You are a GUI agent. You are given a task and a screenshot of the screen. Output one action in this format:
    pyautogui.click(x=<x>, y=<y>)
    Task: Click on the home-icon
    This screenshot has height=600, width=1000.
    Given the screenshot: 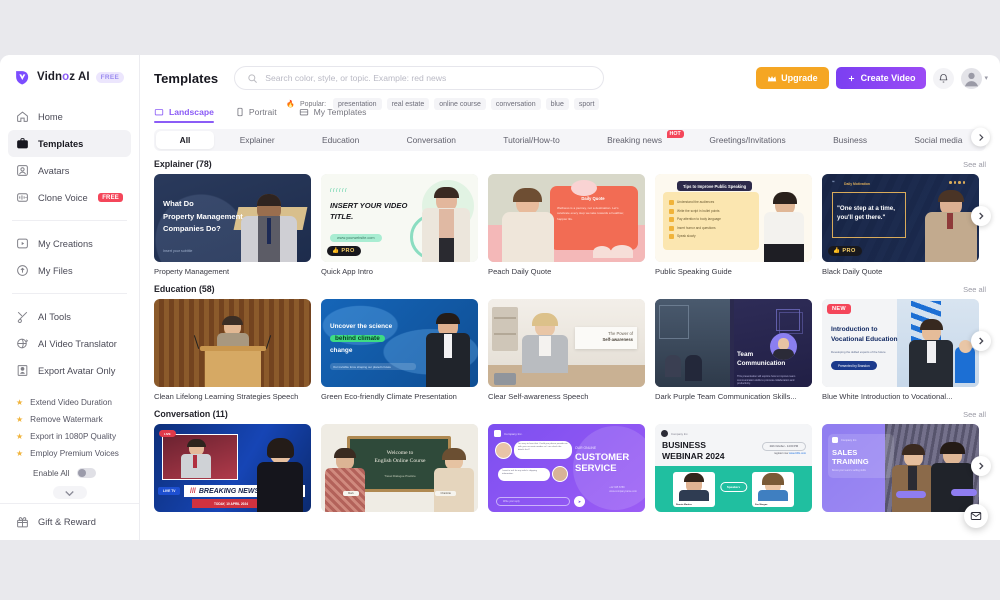 What is the action you would take?
    pyautogui.click(x=22, y=116)
    